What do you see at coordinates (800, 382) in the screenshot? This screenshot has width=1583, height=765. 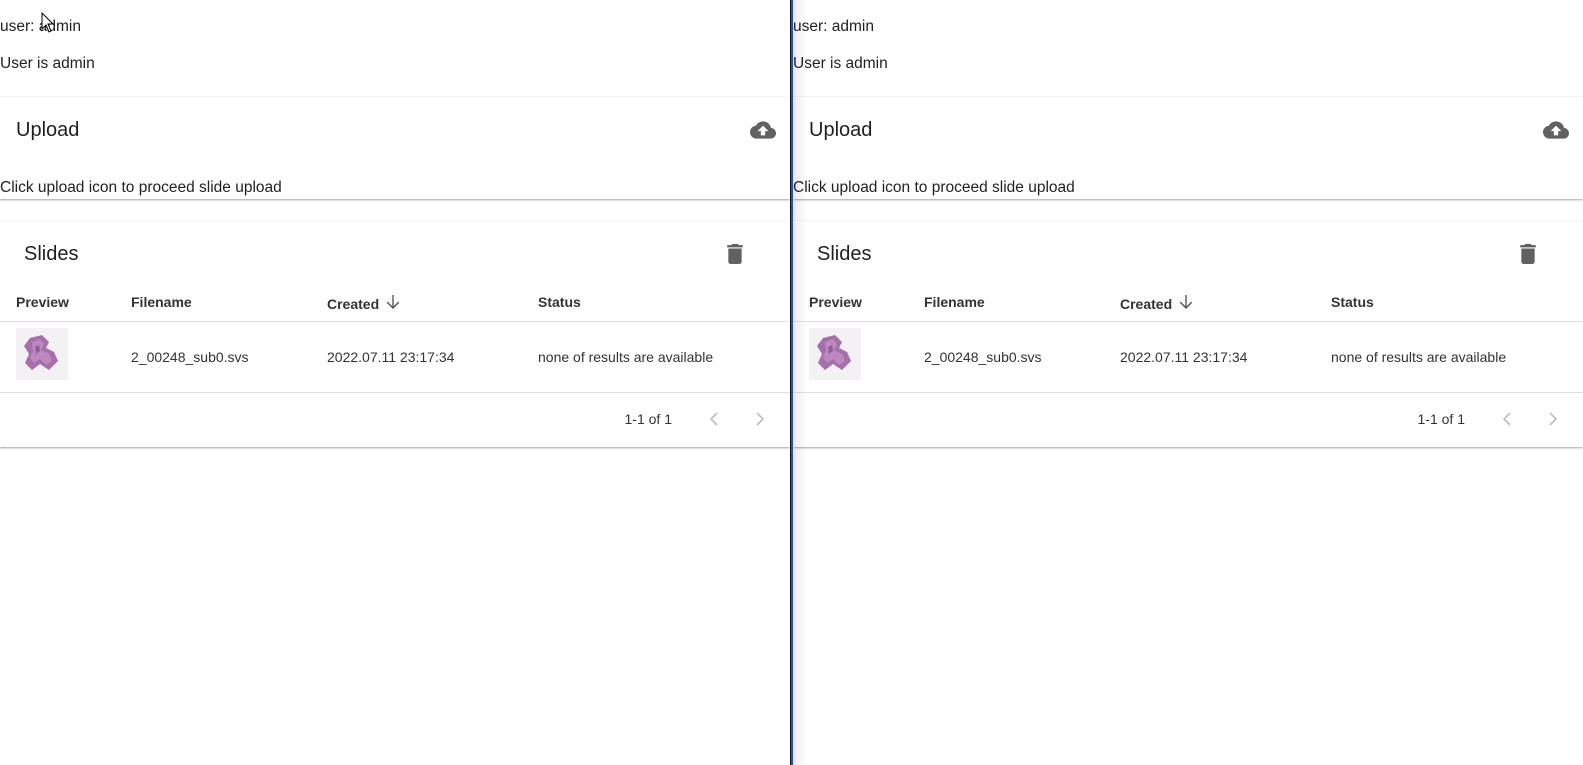 I see `pane-shadow` at bounding box center [800, 382].